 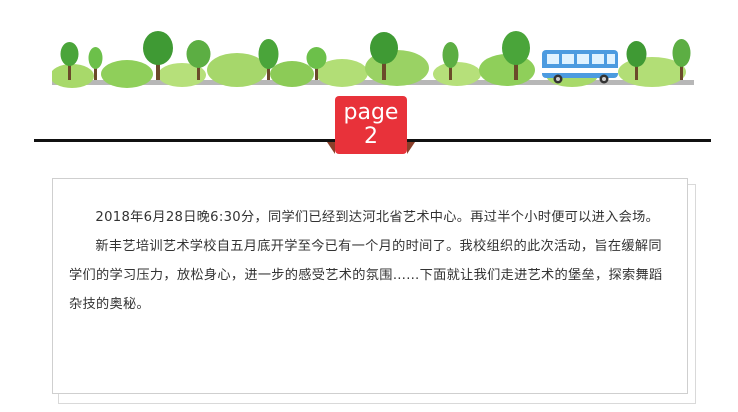 What do you see at coordinates (371, 112) in the screenshot?
I see `page-tag-word: page` at bounding box center [371, 112].